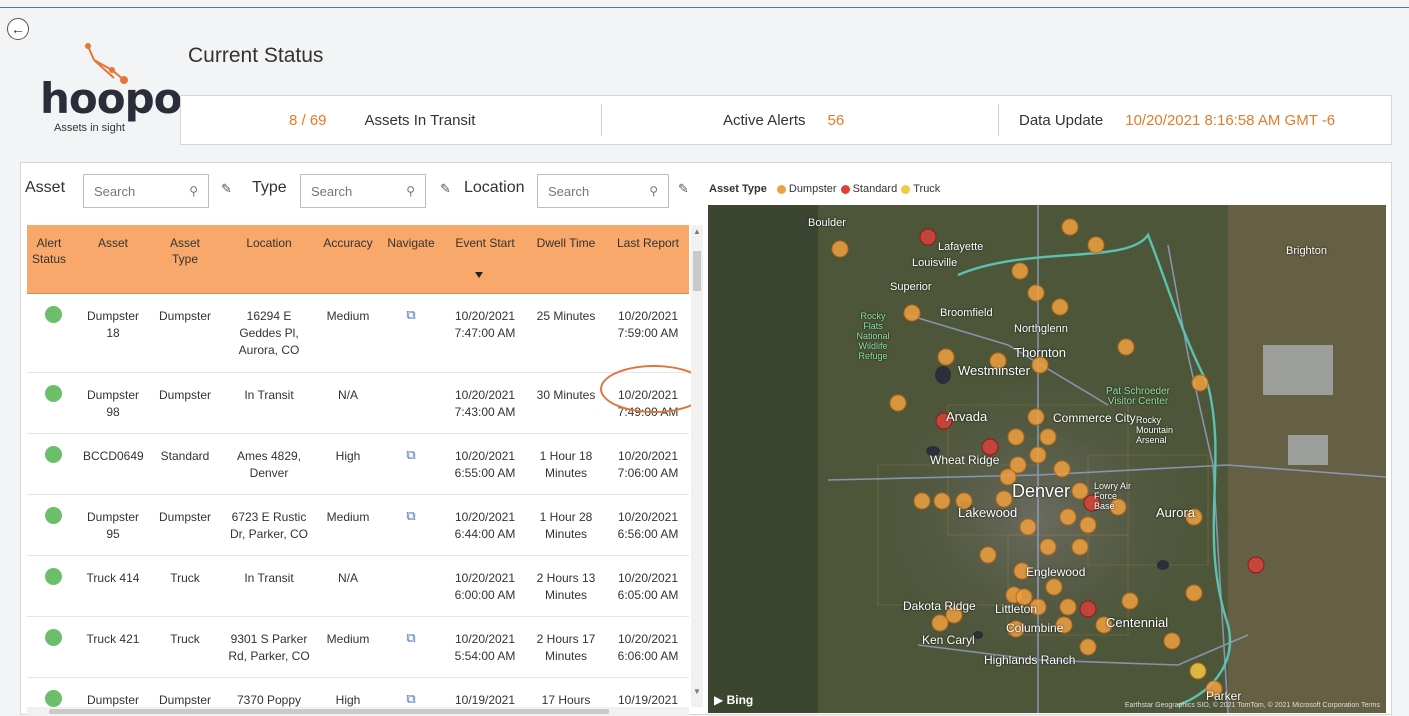  I want to click on clear-type-filter-eraser-icon: ✎, so click(445, 189).